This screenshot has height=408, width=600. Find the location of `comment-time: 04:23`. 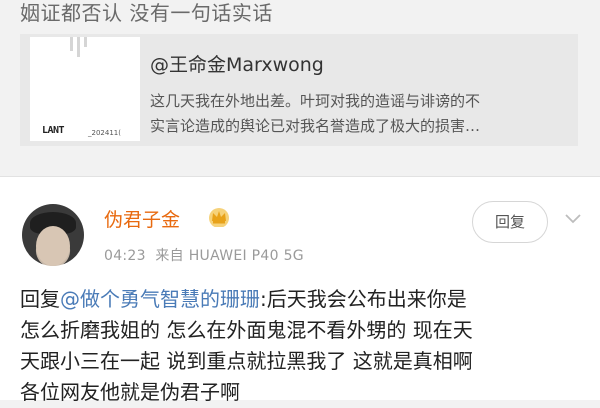

comment-time: 04:23 is located at coordinates (125, 256).